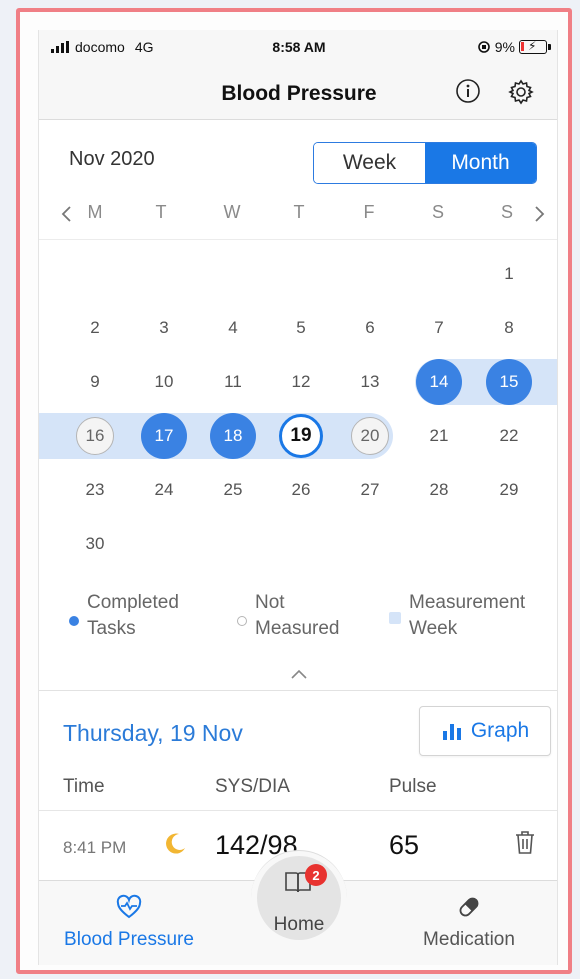 Image resolution: width=580 pixels, height=979 pixels. Describe the element at coordinates (112, 159) in the screenshot. I see `month-label: Nov 2020` at that location.